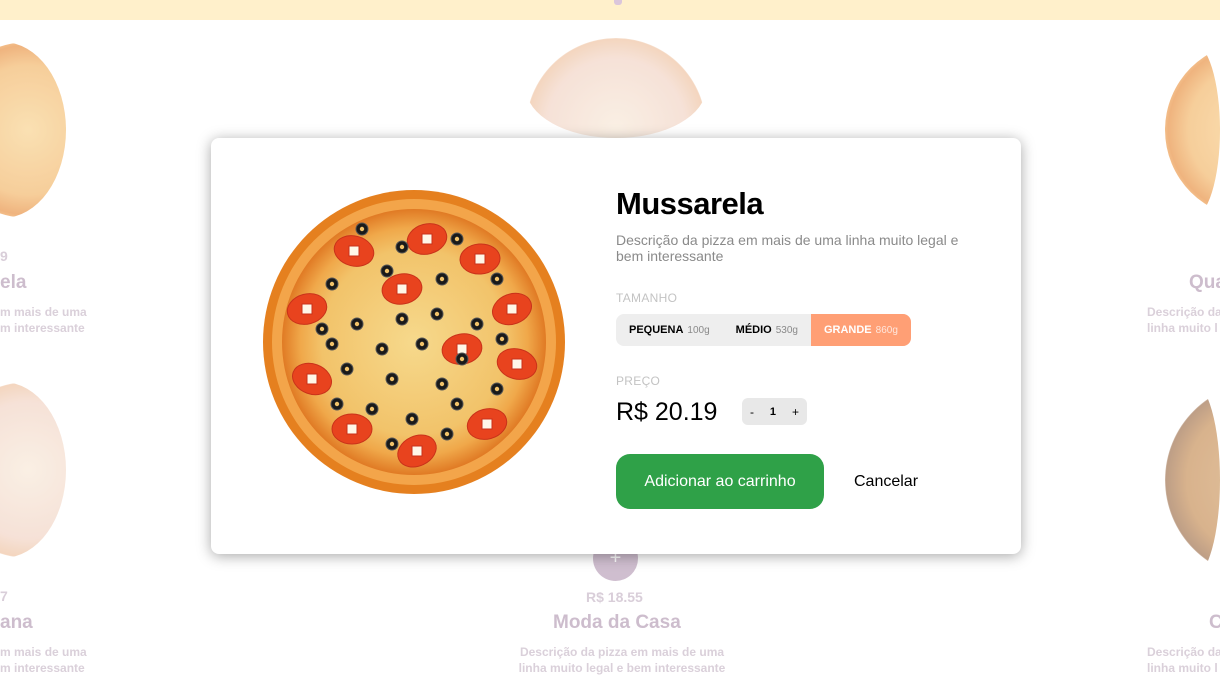  I want to click on qty-value: 1, so click(773, 411).